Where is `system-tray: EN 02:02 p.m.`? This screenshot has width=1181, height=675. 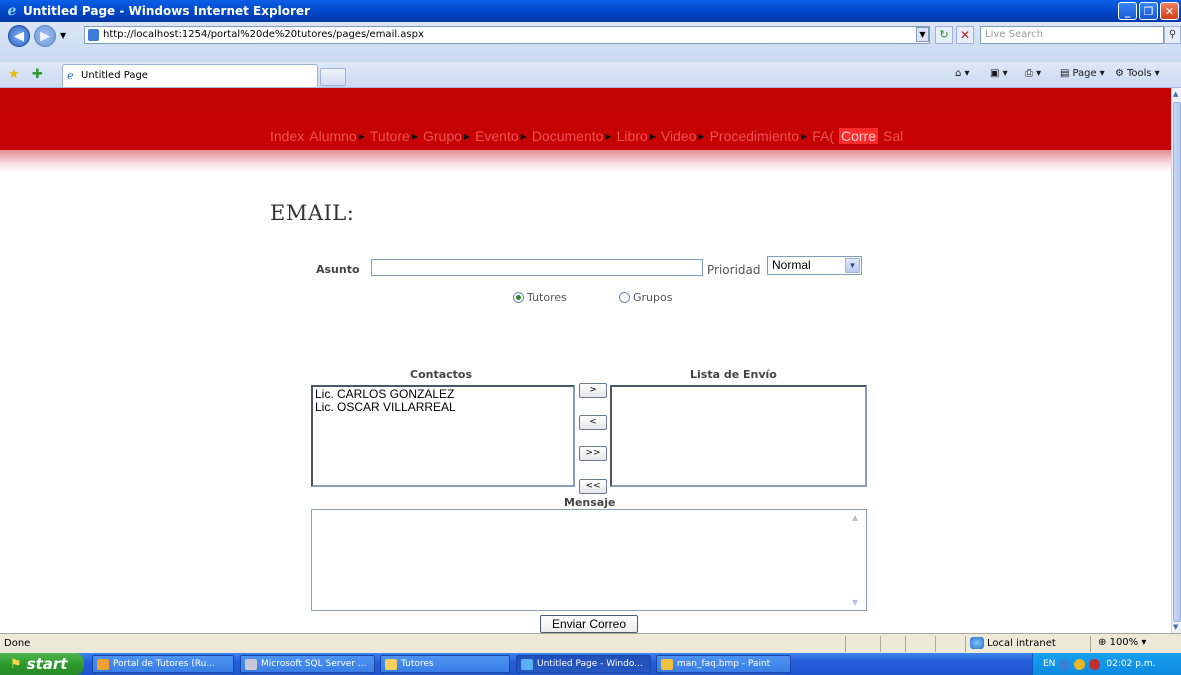
system-tray: EN 02:02 p.m. is located at coordinates (1106, 664).